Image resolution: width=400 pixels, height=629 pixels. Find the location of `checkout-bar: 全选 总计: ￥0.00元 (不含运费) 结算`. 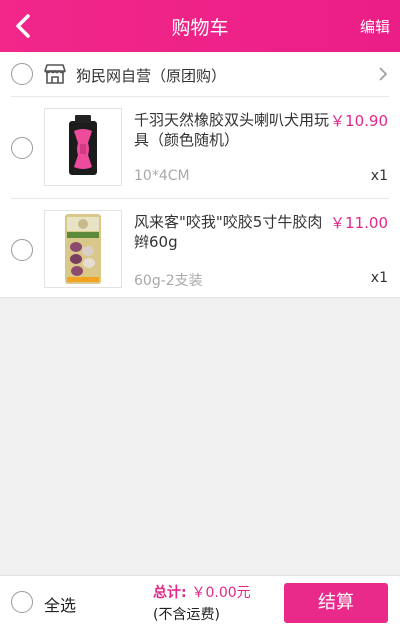

checkout-bar: 全选 总计: ￥0.00元 (不含运费) 结算 is located at coordinates (200, 602).